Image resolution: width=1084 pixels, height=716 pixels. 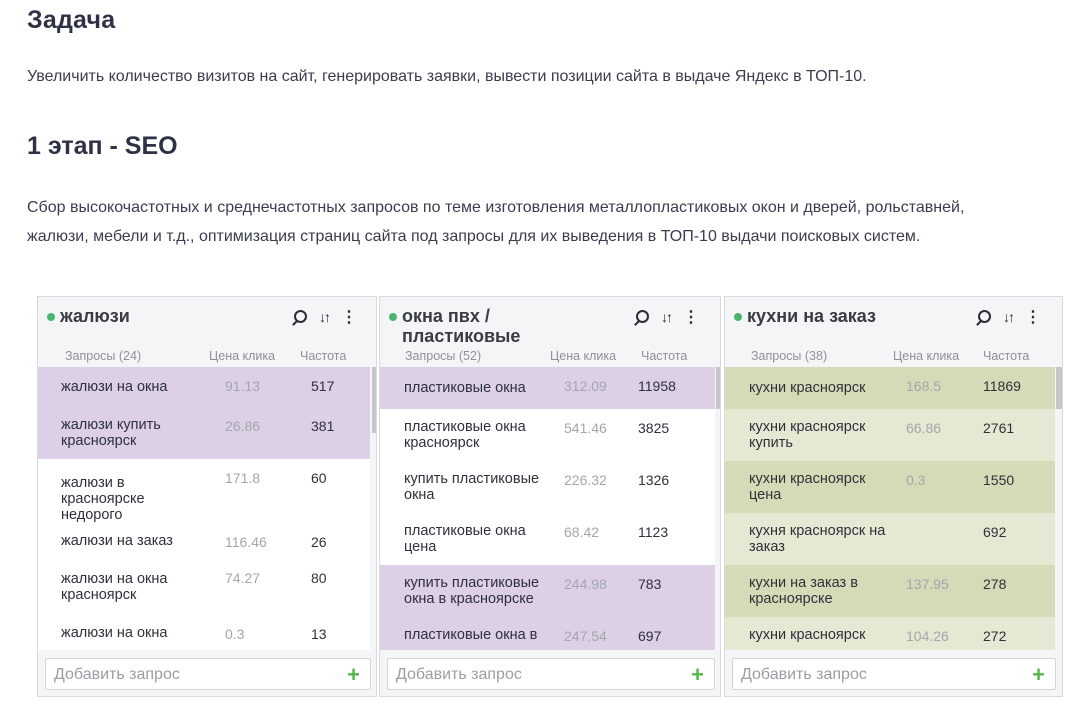 What do you see at coordinates (803, 591) in the screenshot?
I see `row-query: кухни на заказ в красноярске` at bounding box center [803, 591].